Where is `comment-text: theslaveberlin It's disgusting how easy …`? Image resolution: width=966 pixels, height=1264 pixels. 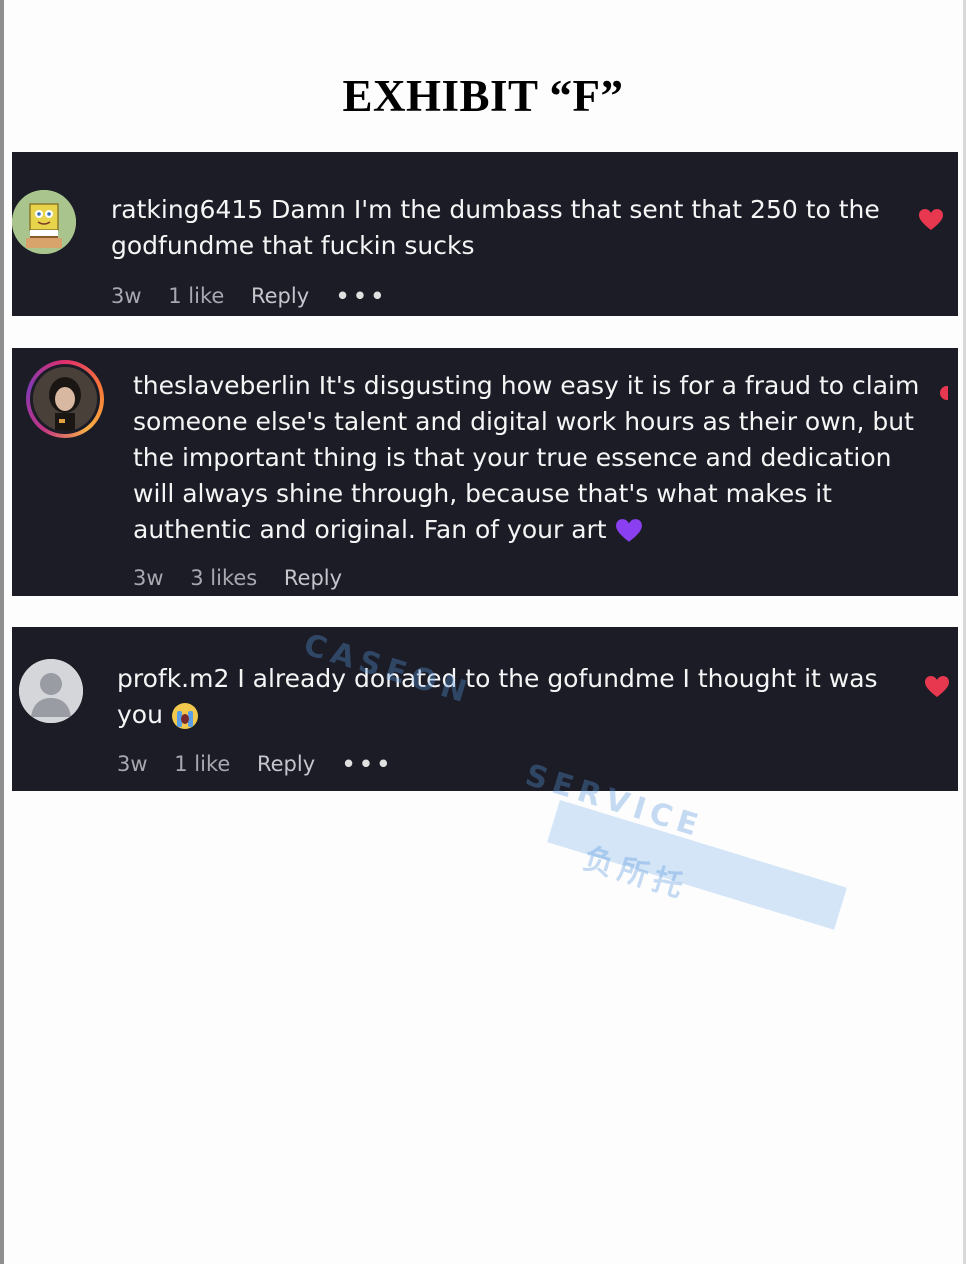
comment-text: theslaveberlin It's disgusting how easy … is located at coordinates (533, 458).